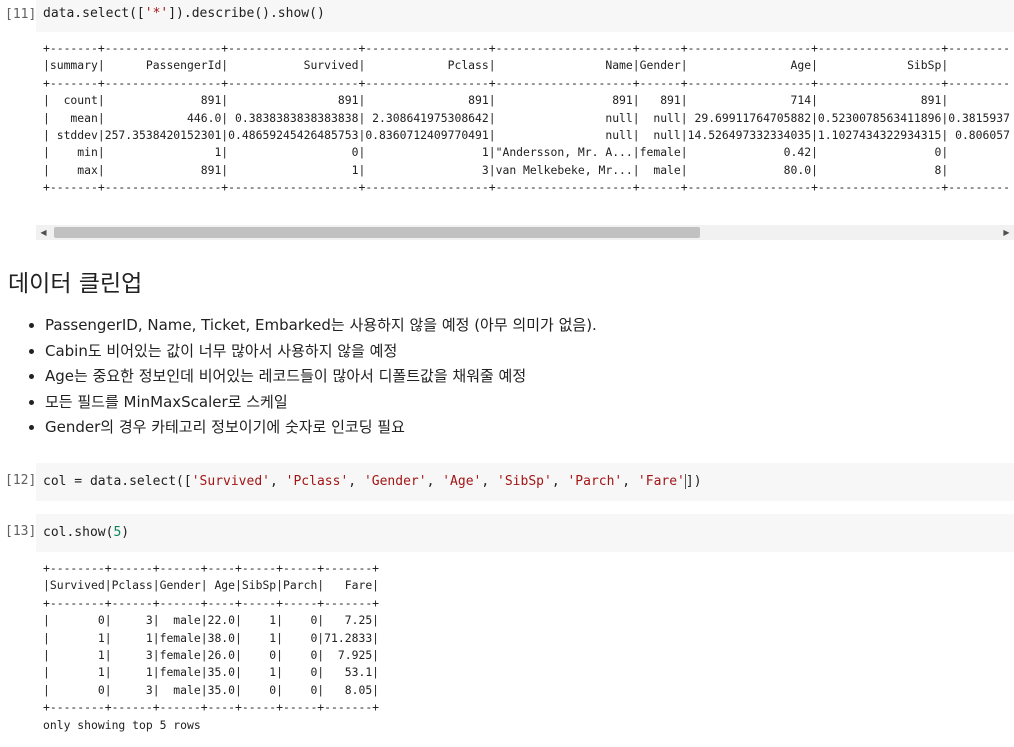  Describe the element at coordinates (211, 689) in the screenshot. I see `output-line: | 0| 3| male|35.0| 0| 0| 8.05|` at that location.